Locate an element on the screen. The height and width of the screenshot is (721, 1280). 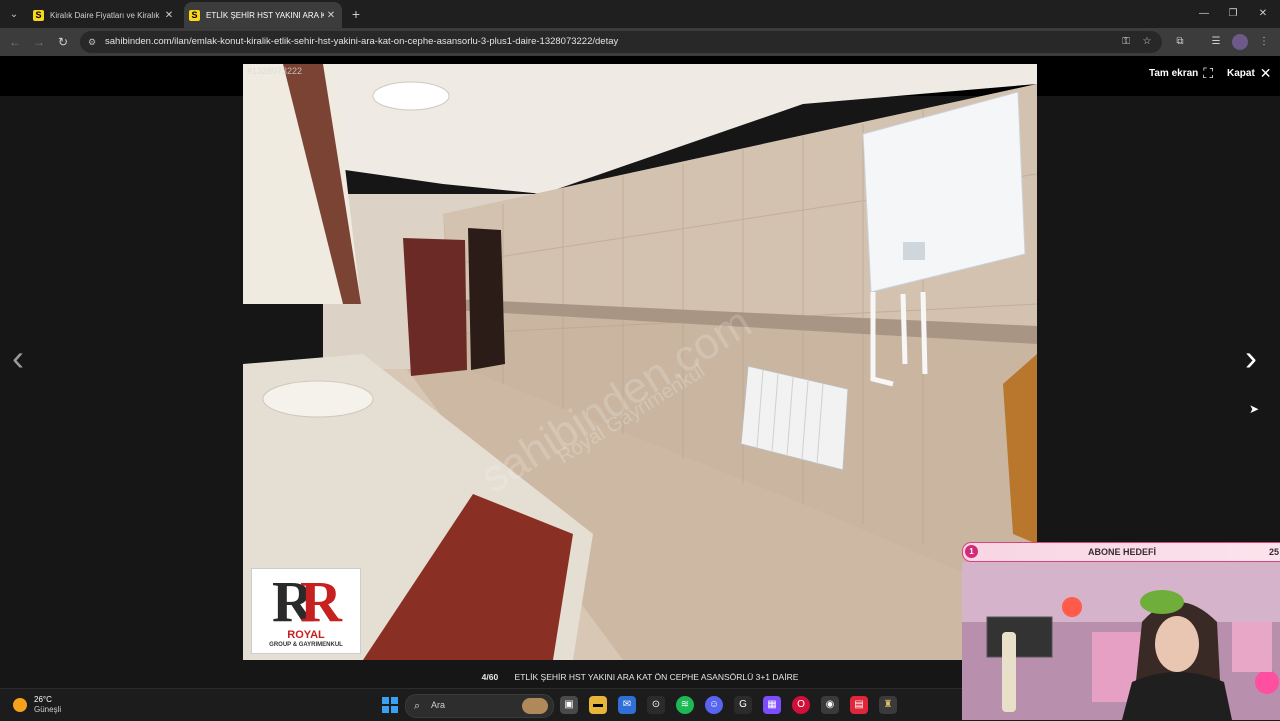
fullscreen-label: Tam ekran is located at coordinates (1174, 73).